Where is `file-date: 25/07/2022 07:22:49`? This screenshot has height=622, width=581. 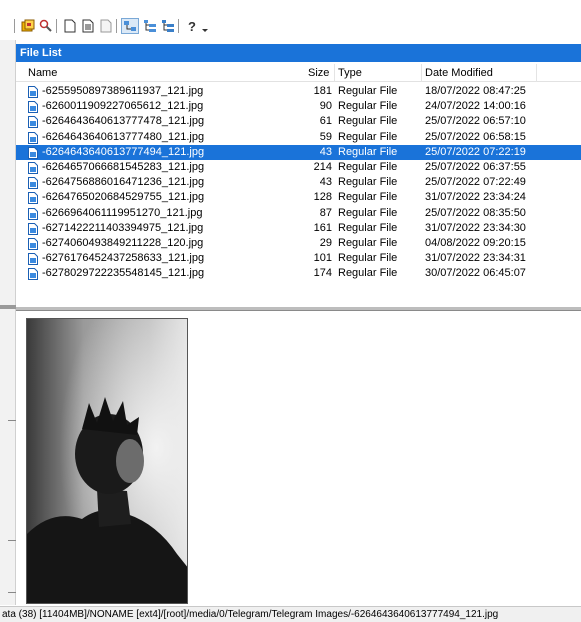 file-date: 25/07/2022 07:22:49 is located at coordinates (475, 182).